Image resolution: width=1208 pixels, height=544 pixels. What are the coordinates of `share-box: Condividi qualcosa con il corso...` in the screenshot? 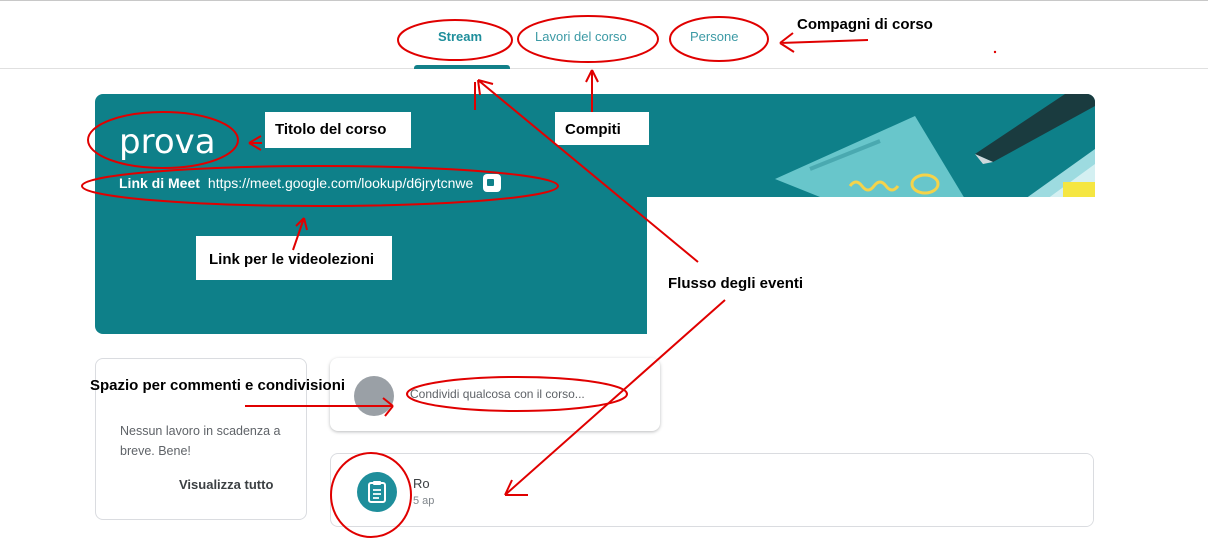 It's located at (495, 394).